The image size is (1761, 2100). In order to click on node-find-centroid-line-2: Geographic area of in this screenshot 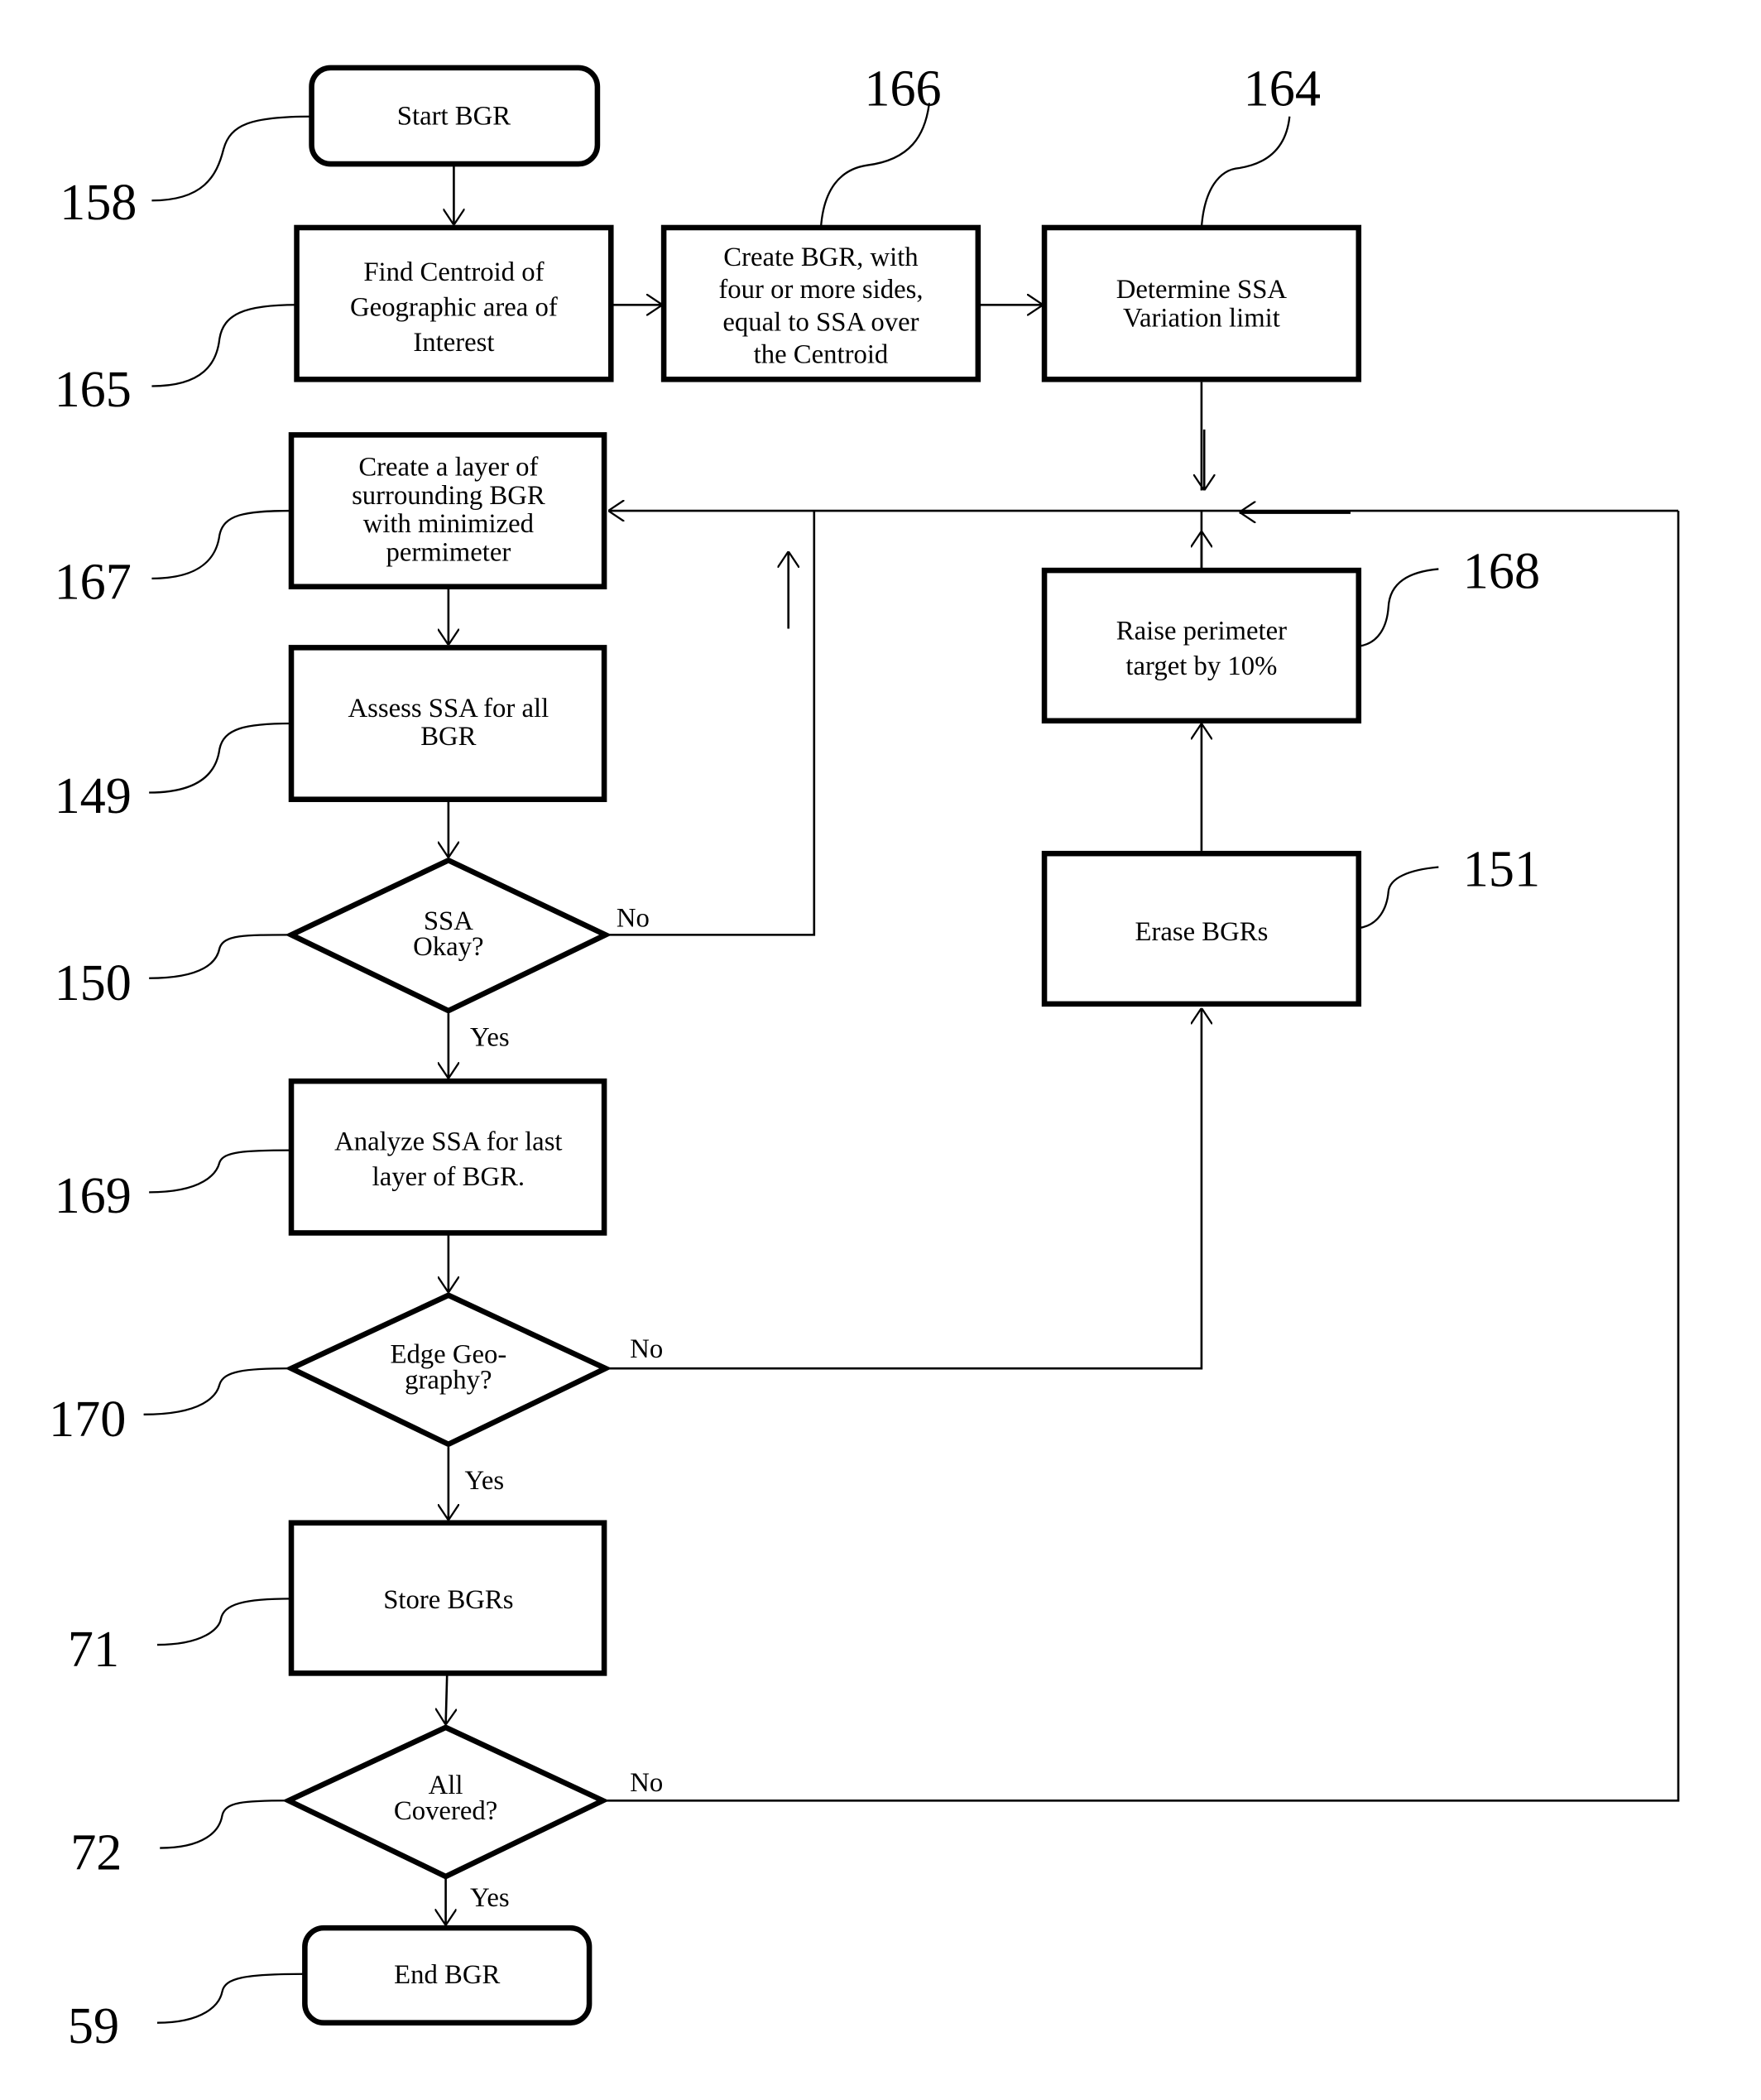, I will do `click(454, 307)`.